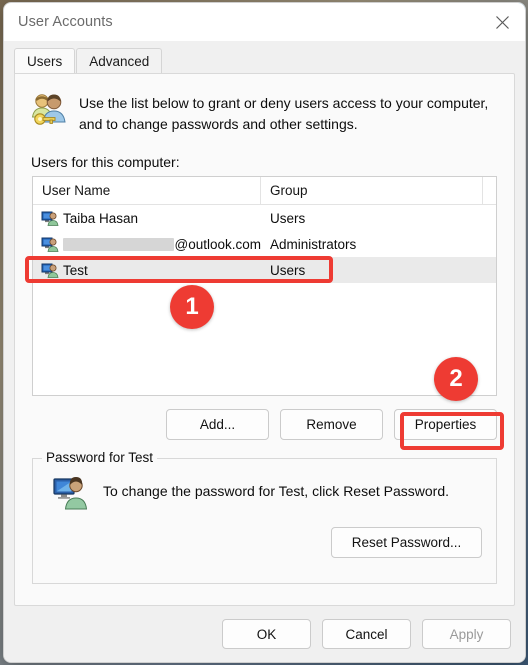  I want to click on ok-button: OK, so click(266, 634).